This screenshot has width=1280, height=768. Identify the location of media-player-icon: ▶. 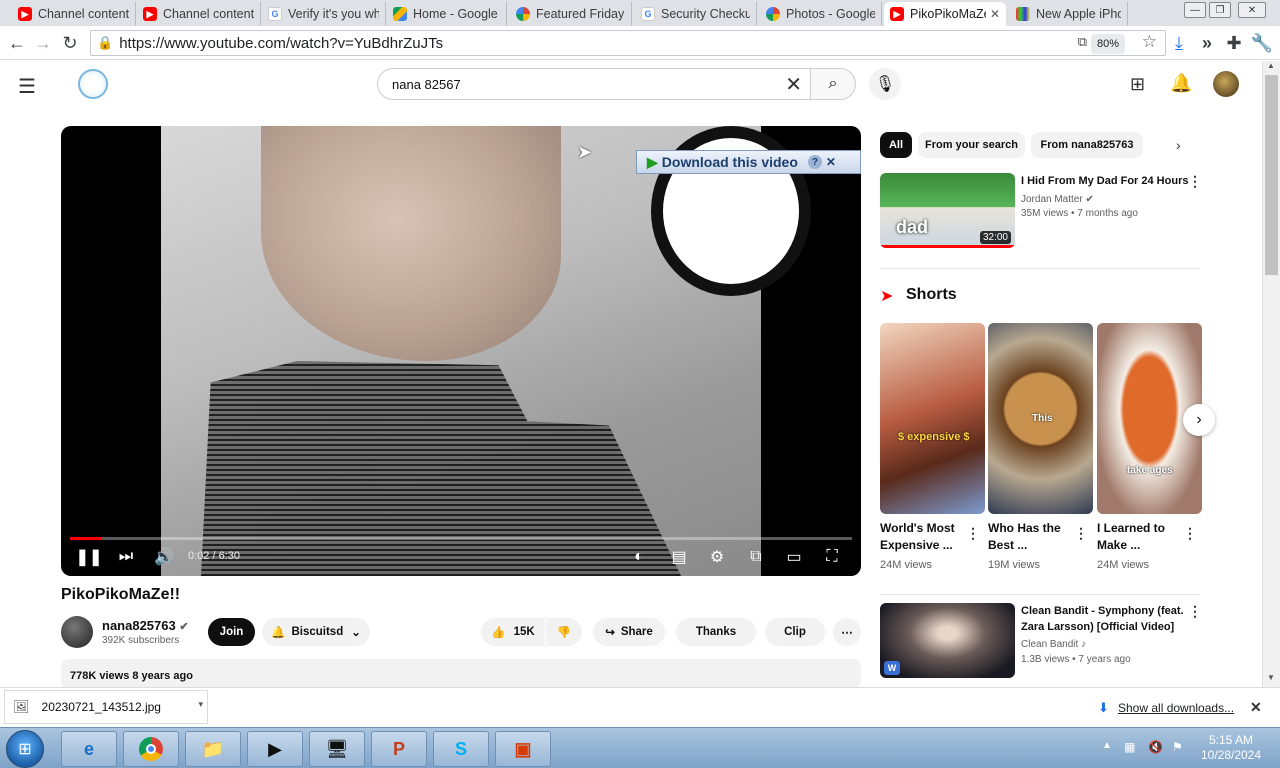
(275, 749).